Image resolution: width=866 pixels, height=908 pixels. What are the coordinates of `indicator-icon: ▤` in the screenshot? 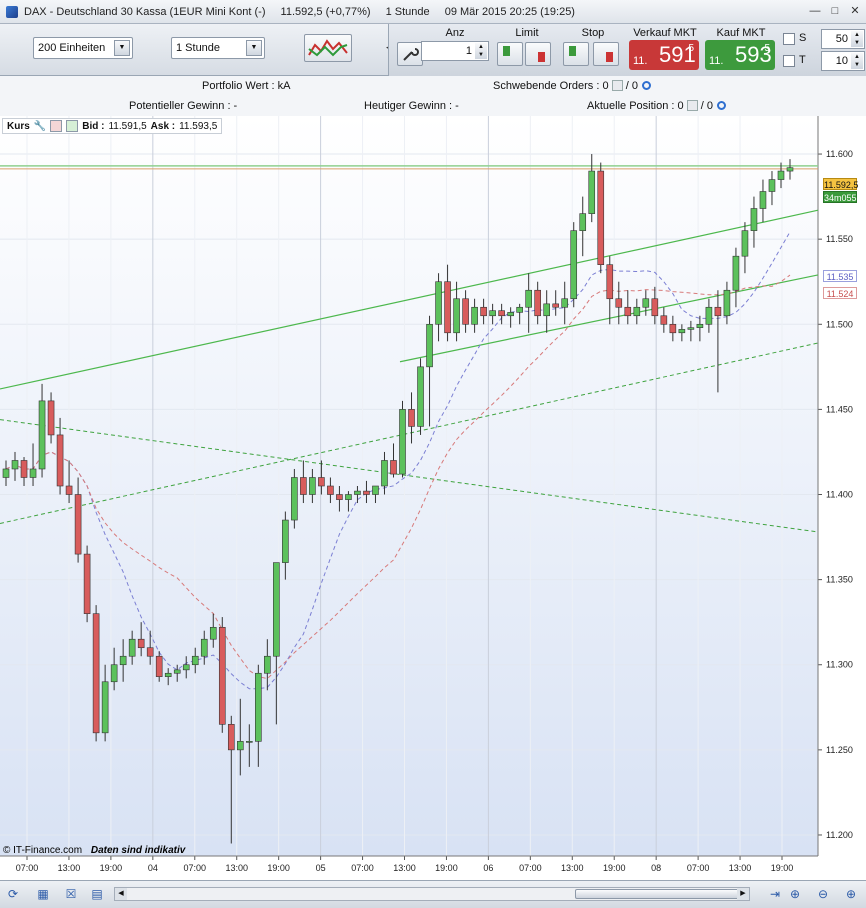 It's located at (97, 894).